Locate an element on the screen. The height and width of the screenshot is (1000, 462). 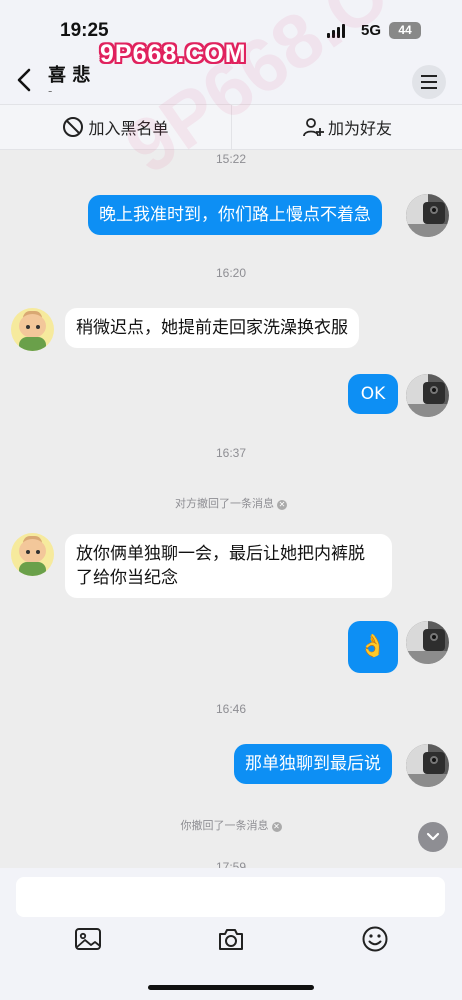
back-icon is located at coordinates (25, 80).